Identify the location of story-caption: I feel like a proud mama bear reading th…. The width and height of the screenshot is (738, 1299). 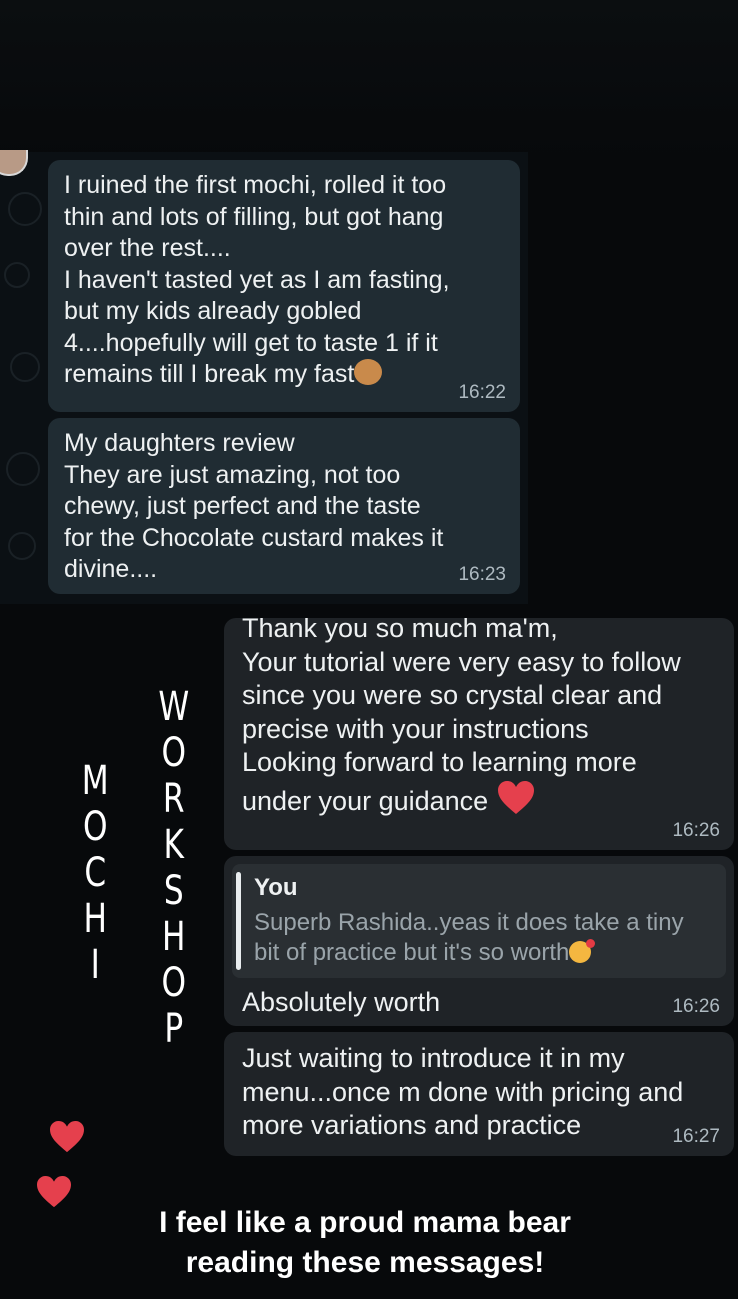
(365, 1242).